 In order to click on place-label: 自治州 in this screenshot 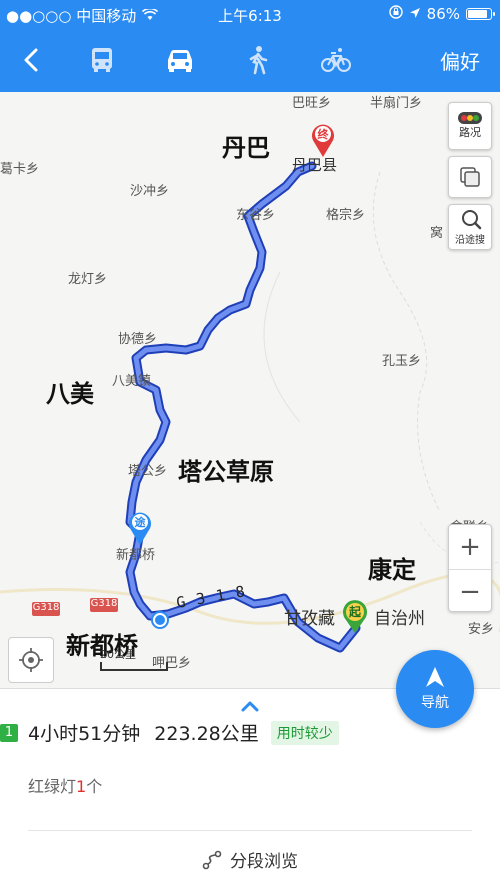, I will do `click(399, 619)`.